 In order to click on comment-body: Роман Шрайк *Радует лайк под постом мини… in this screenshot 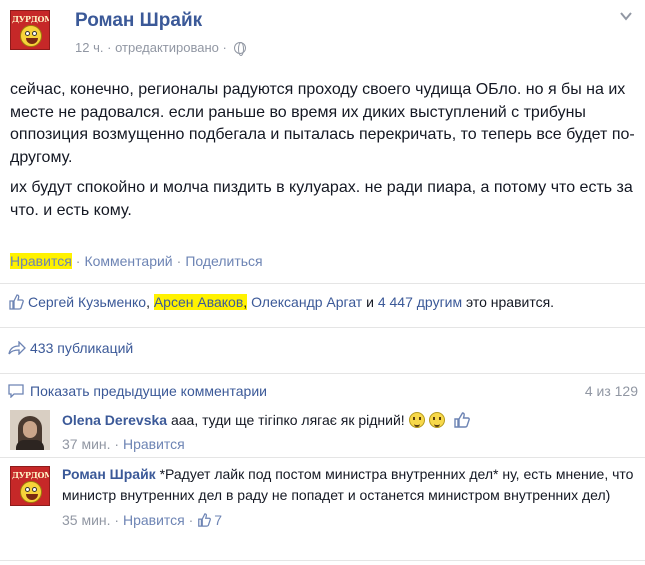, I will do `click(349, 497)`.